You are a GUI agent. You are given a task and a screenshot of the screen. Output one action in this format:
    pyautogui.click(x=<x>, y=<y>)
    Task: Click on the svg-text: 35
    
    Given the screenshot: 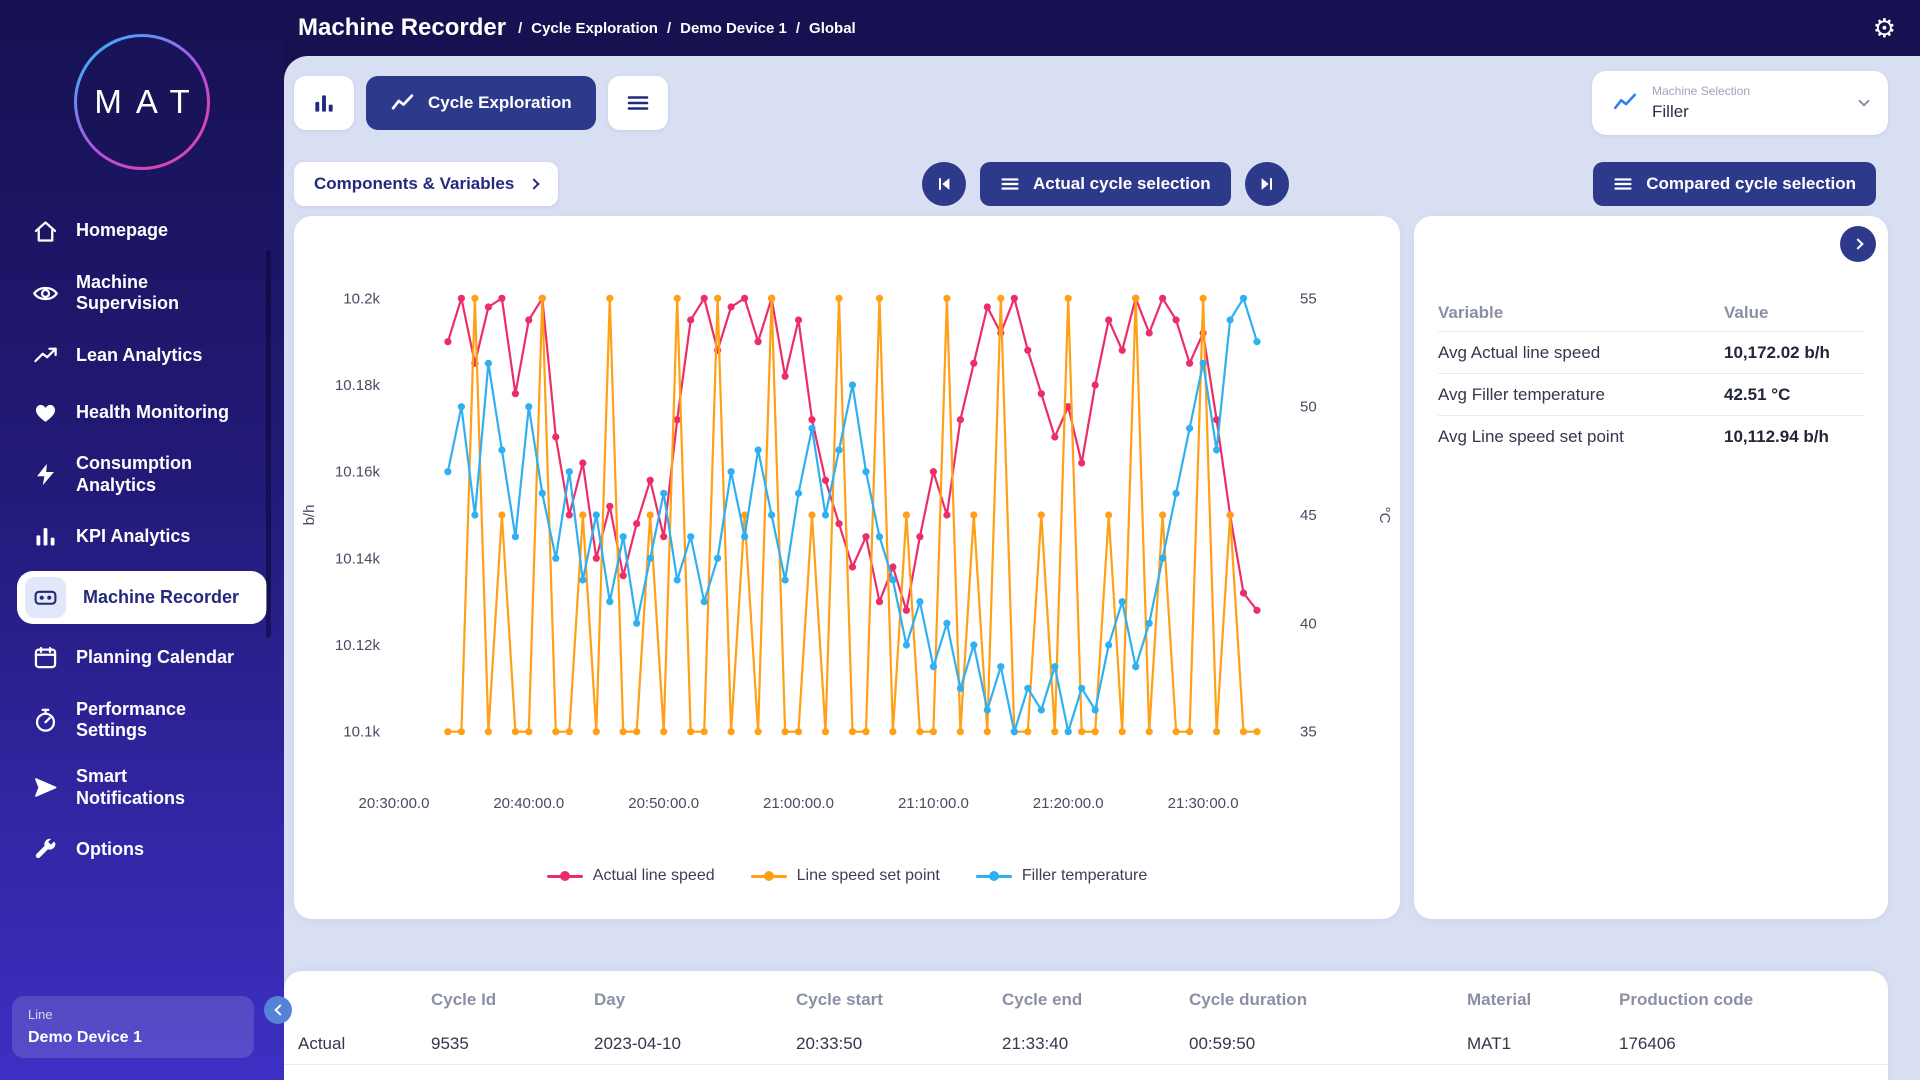 What is the action you would take?
    pyautogui.click(x=1308, y=732)
    